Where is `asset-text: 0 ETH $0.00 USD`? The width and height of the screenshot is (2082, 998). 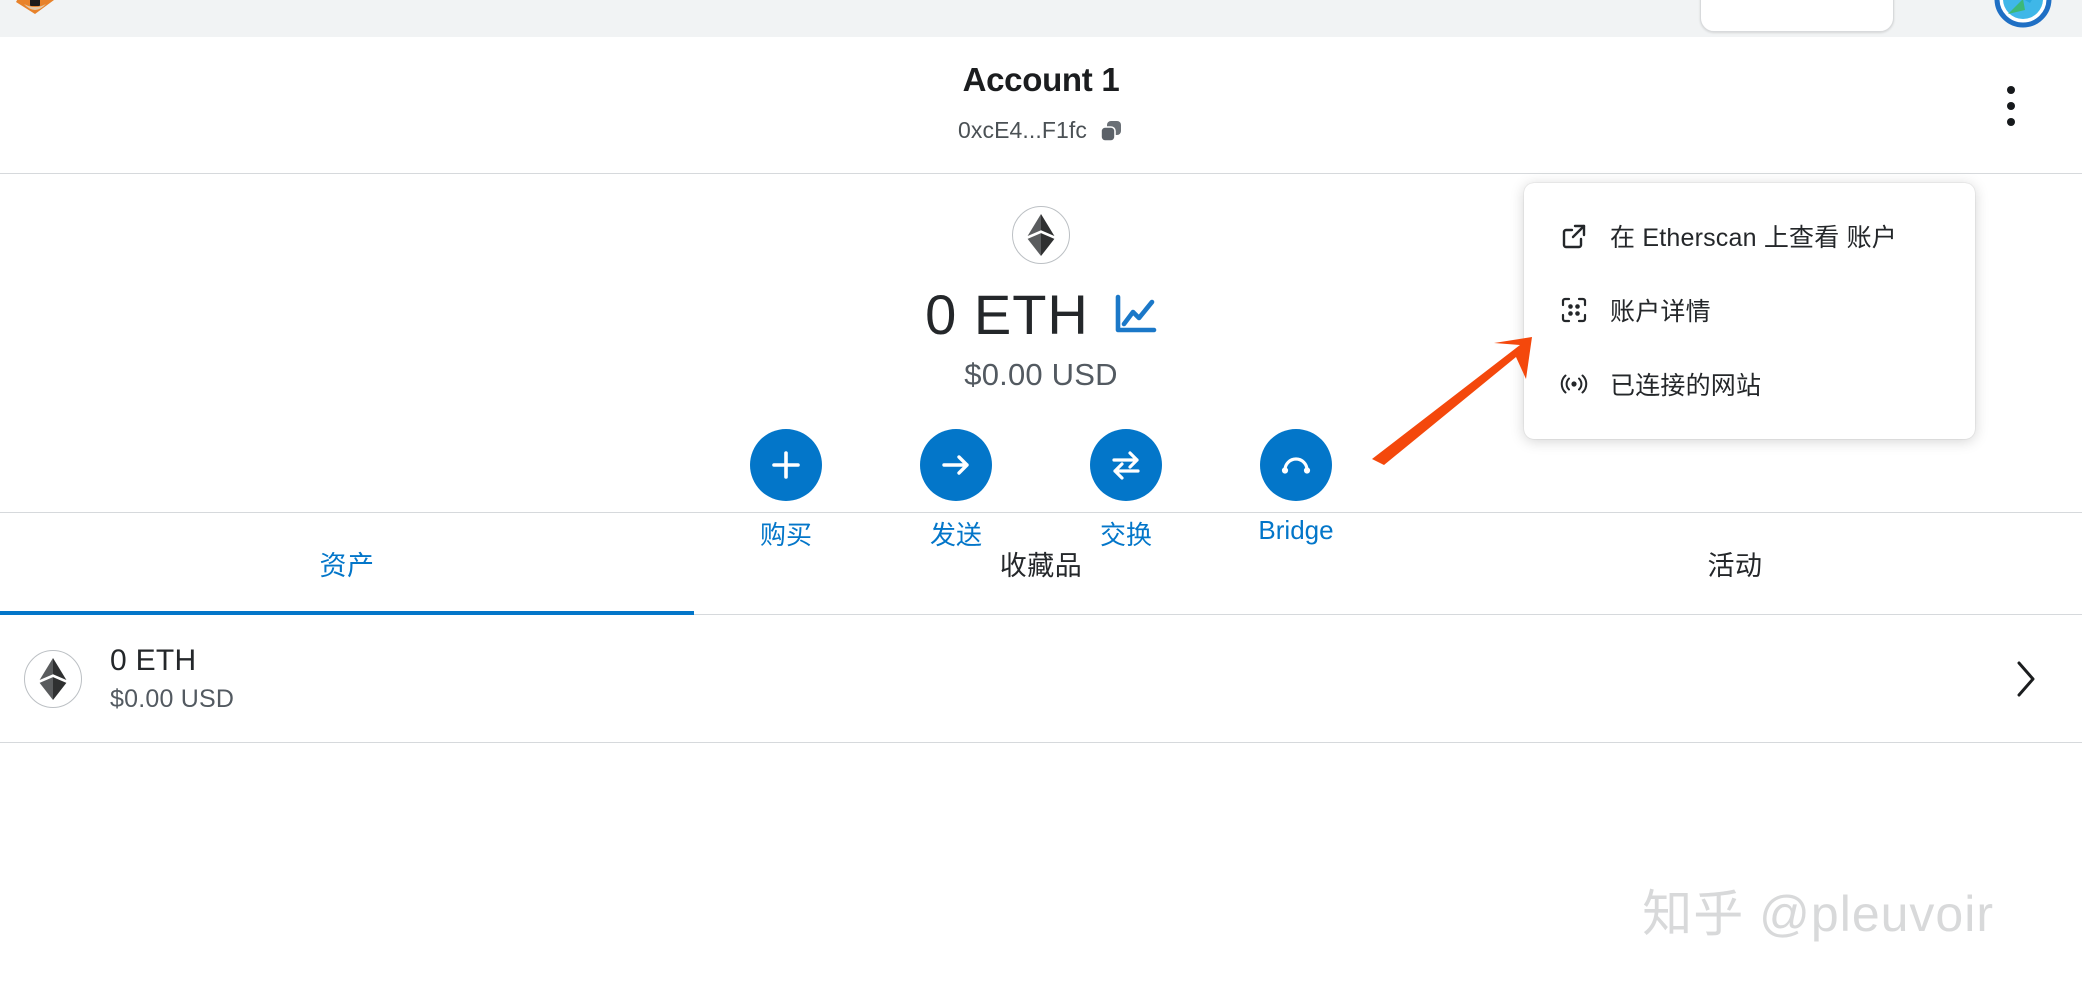
asset-text: 0 ETH $0.00 USD is located at coordinates (172, 679).